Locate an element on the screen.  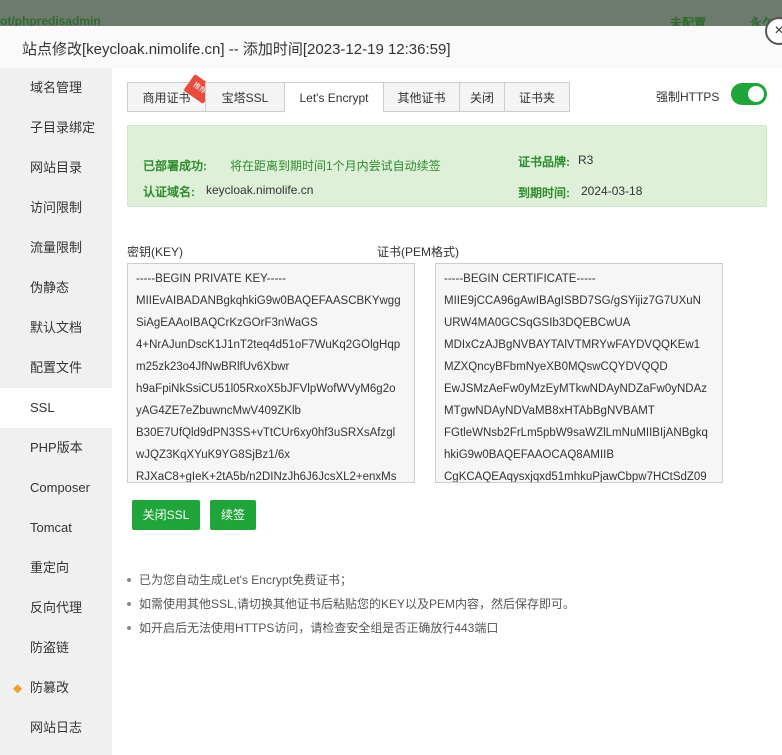
domain-label: 认证域名: is located at coordinates (169, 192).